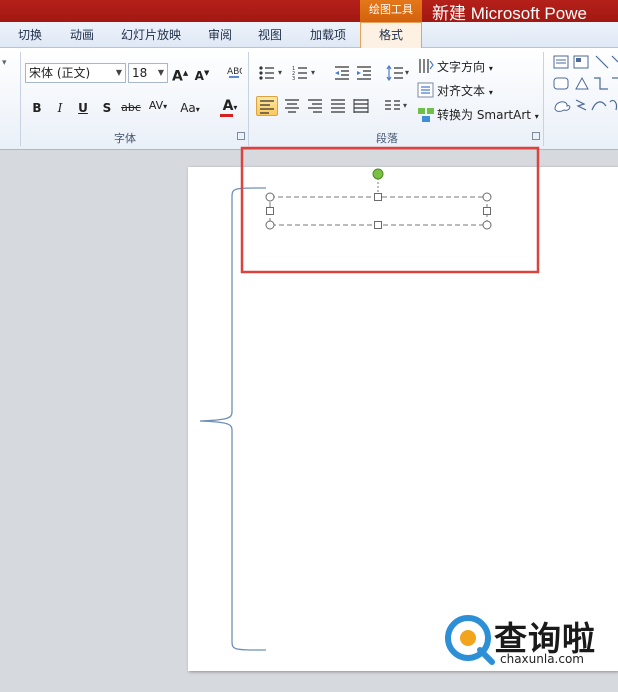  I want to click on watermark-domain: chaxunla.com, so click(542, 659).